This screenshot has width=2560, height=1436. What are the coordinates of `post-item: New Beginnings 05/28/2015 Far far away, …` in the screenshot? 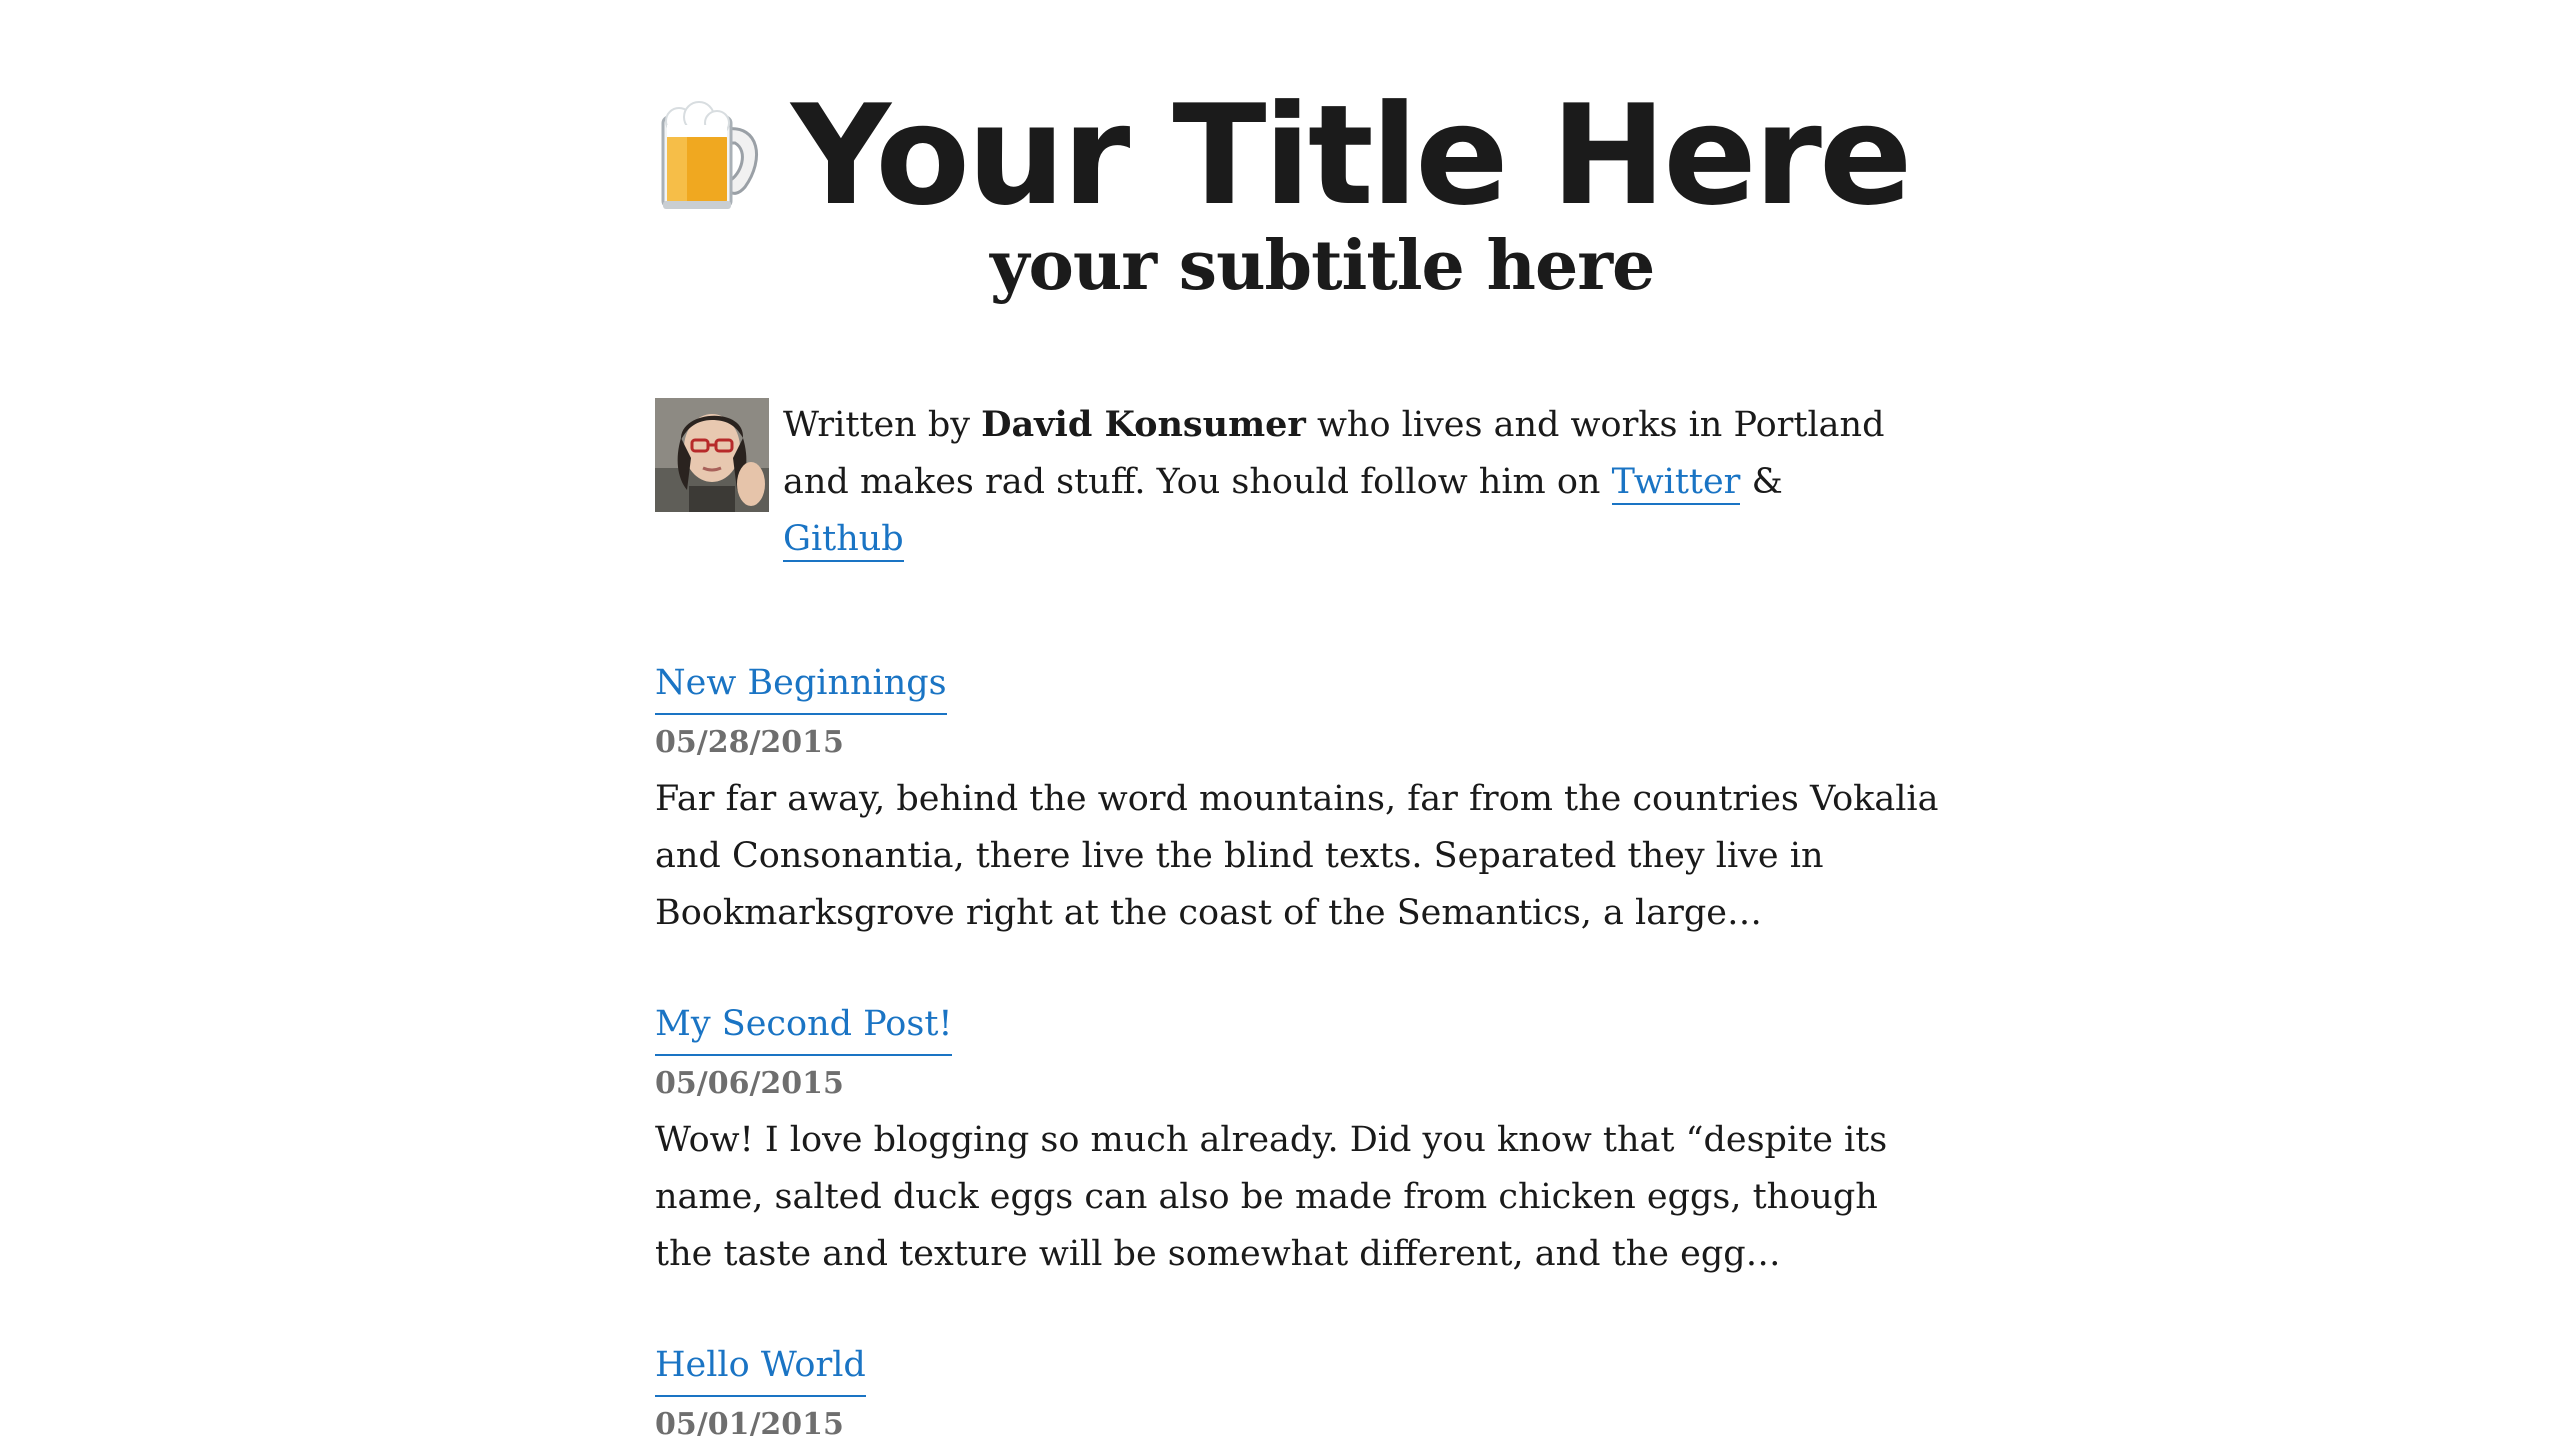 It's located at (1305, 798).